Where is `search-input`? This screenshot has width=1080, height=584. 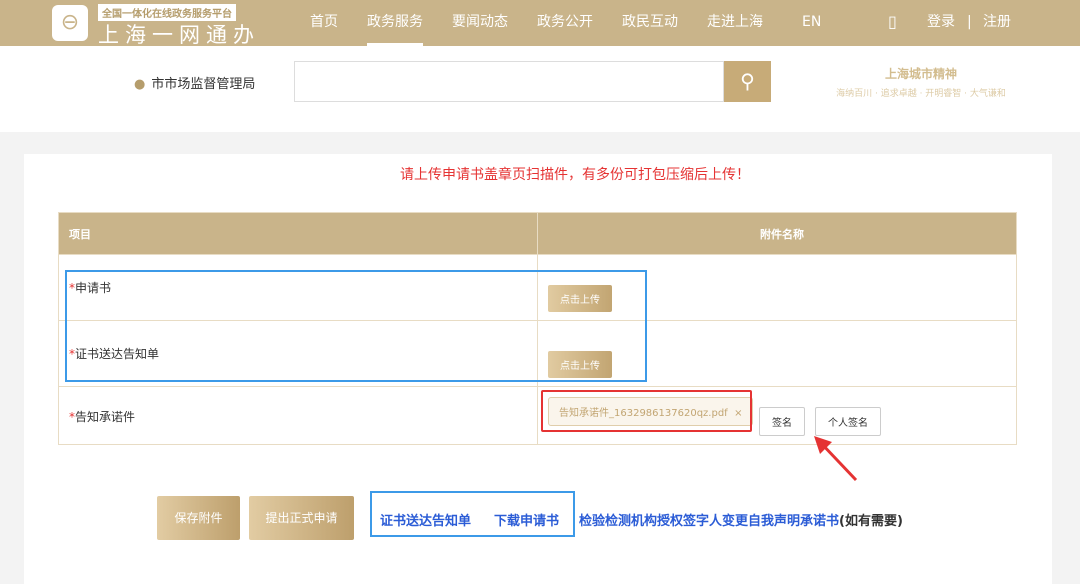
search-input is located at coordinates (509, 81).